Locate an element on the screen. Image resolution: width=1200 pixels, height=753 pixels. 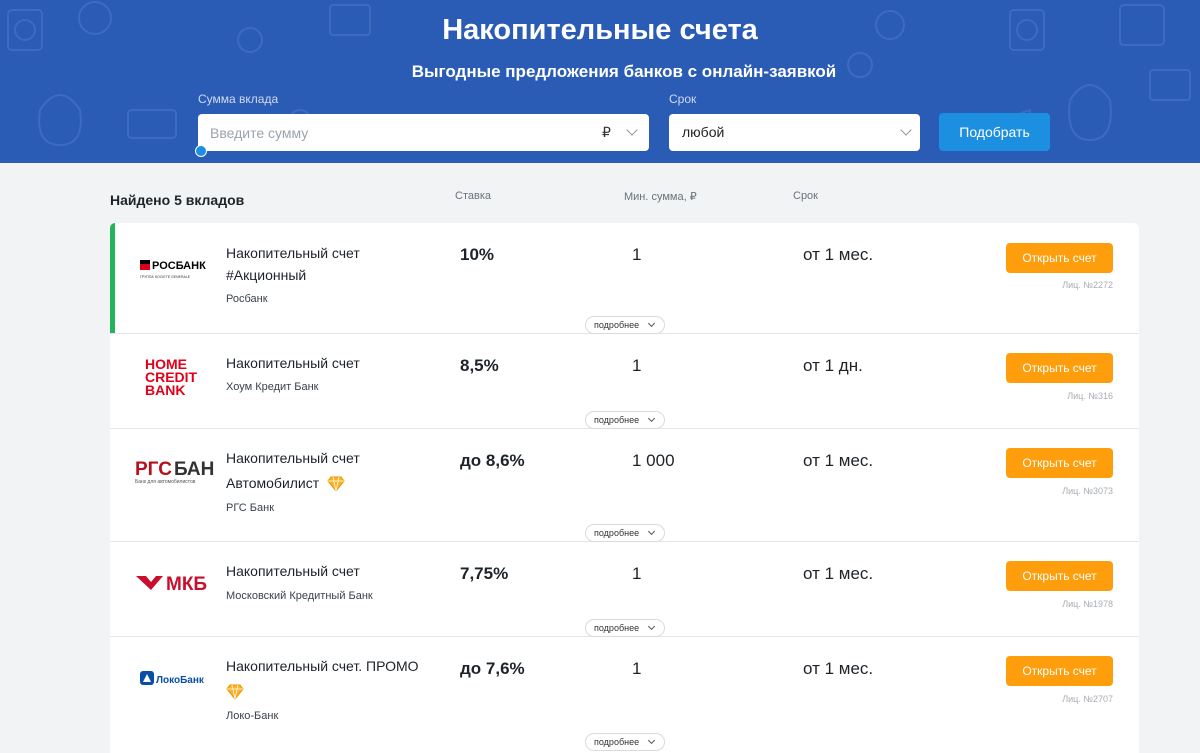
license-number: Лиц. №2707 is located at coordinates (1087, 699).